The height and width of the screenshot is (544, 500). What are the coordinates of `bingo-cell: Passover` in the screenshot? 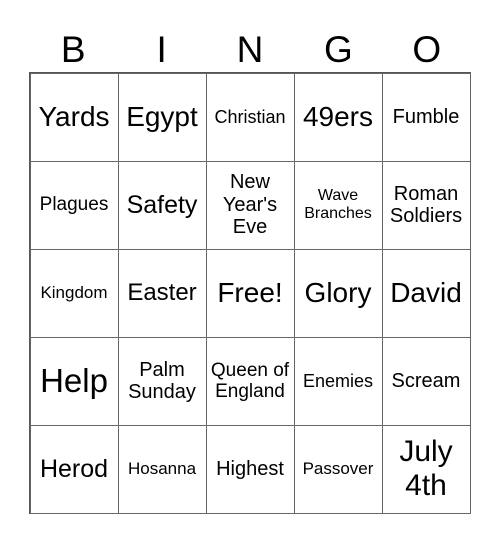 It's located at (338, 469).